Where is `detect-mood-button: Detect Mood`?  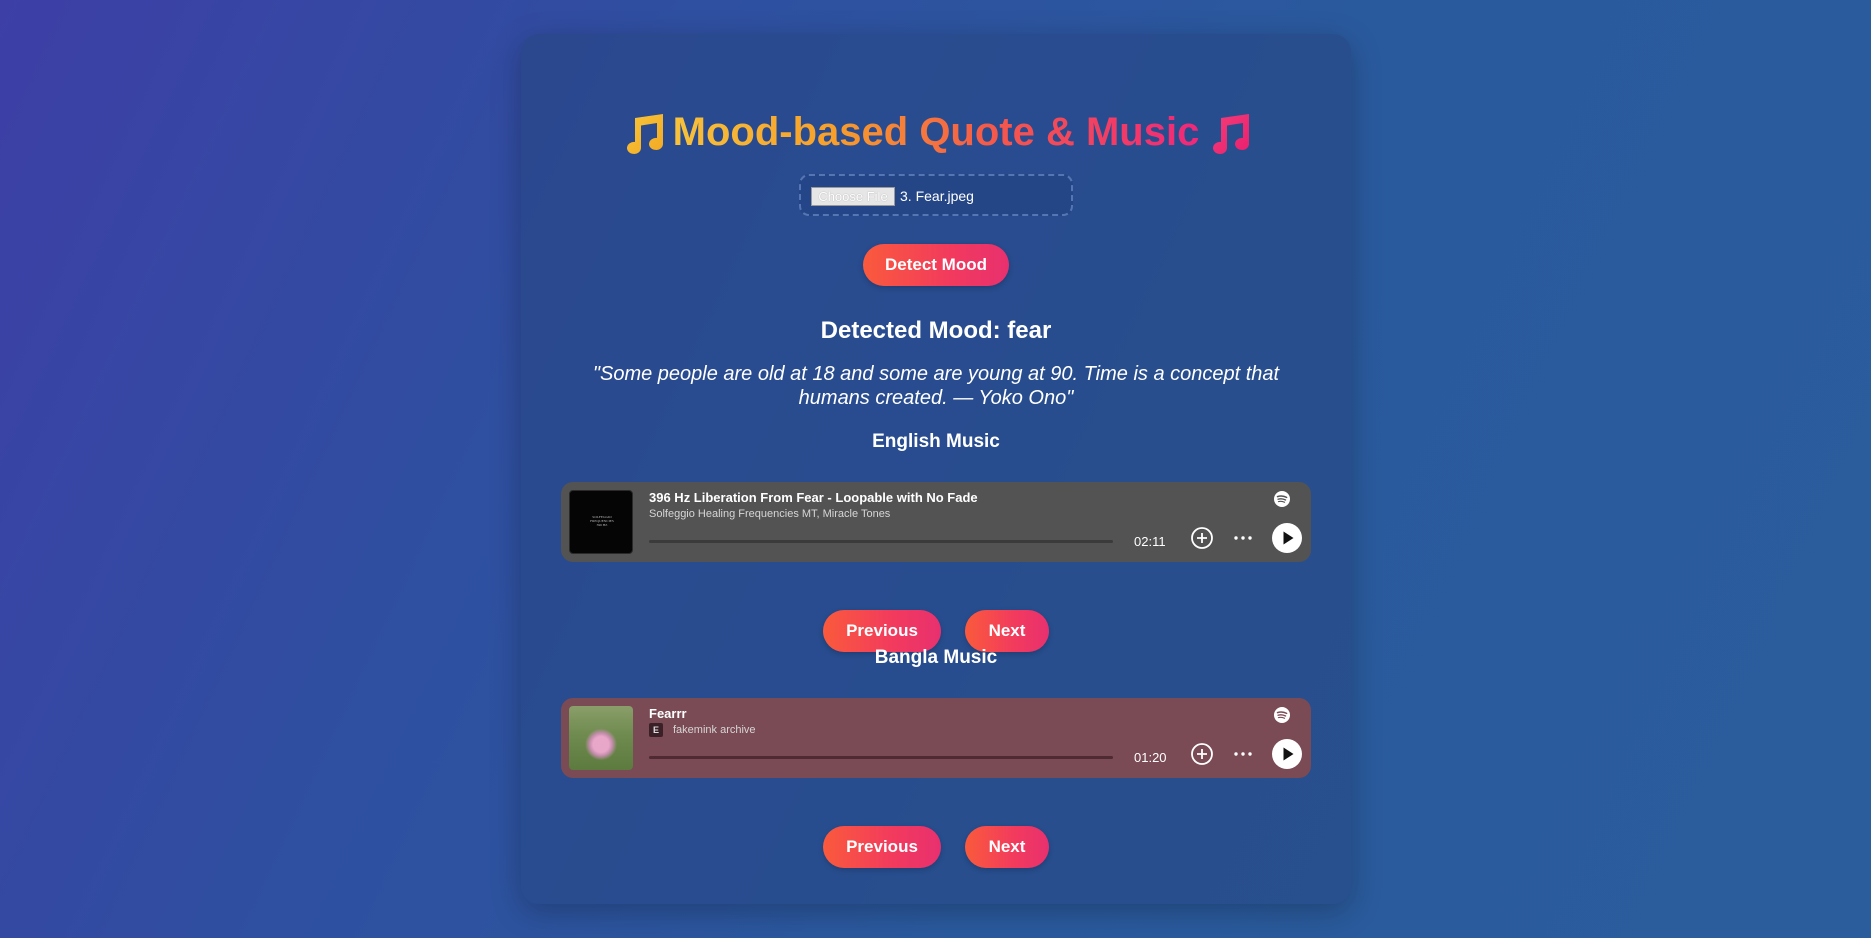 detect-mood-button: Detect Mood is located at coordinates (936, 265).